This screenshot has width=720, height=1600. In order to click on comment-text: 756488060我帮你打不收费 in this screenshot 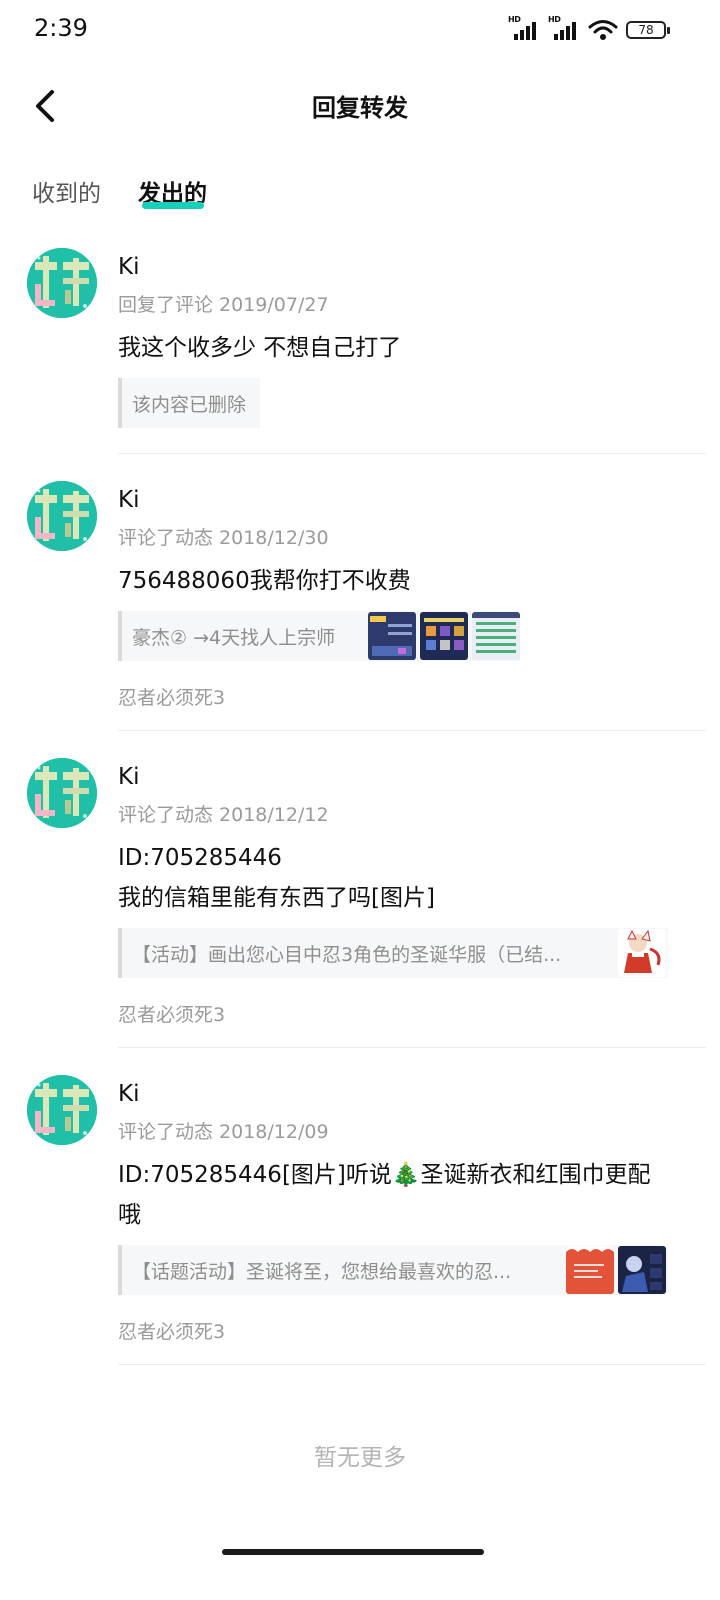, I will do `click(264, 581)`.